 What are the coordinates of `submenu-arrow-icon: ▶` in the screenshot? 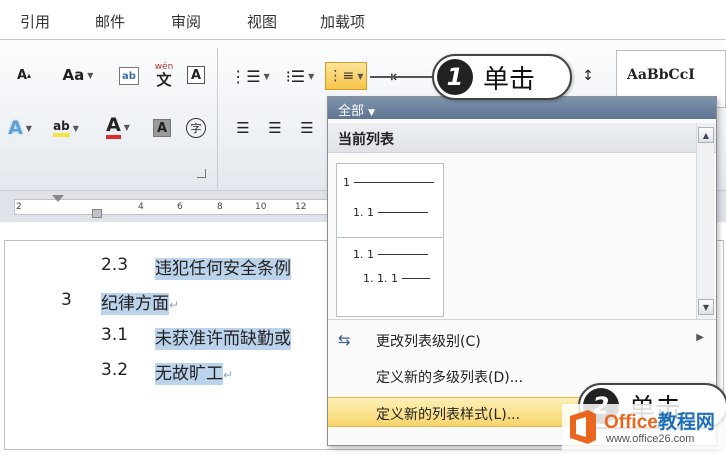 It's located at (700, 337).